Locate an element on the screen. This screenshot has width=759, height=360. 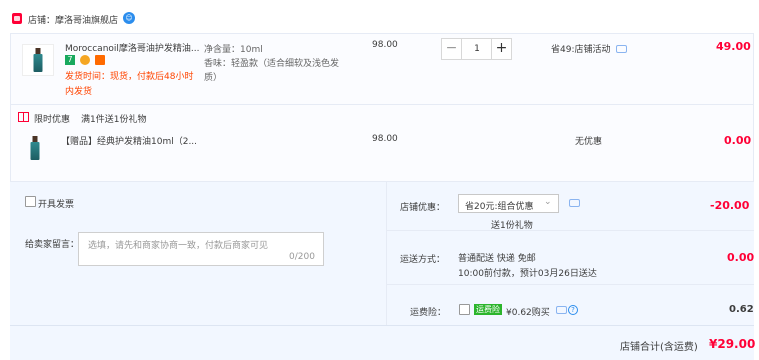
delivery-time-cont: 内发货 is located at coordinates (79, 92).